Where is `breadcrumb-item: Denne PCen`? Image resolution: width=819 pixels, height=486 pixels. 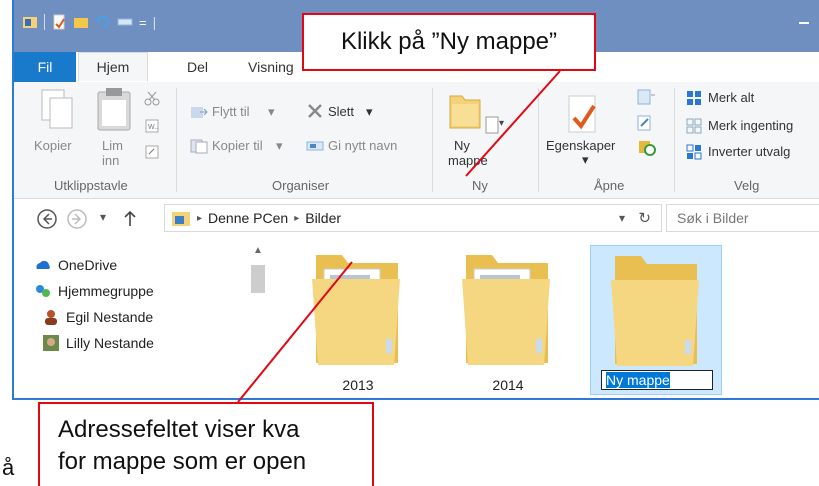
breadcrumb-item: Denne PCen is located at coordinates (248, 218).